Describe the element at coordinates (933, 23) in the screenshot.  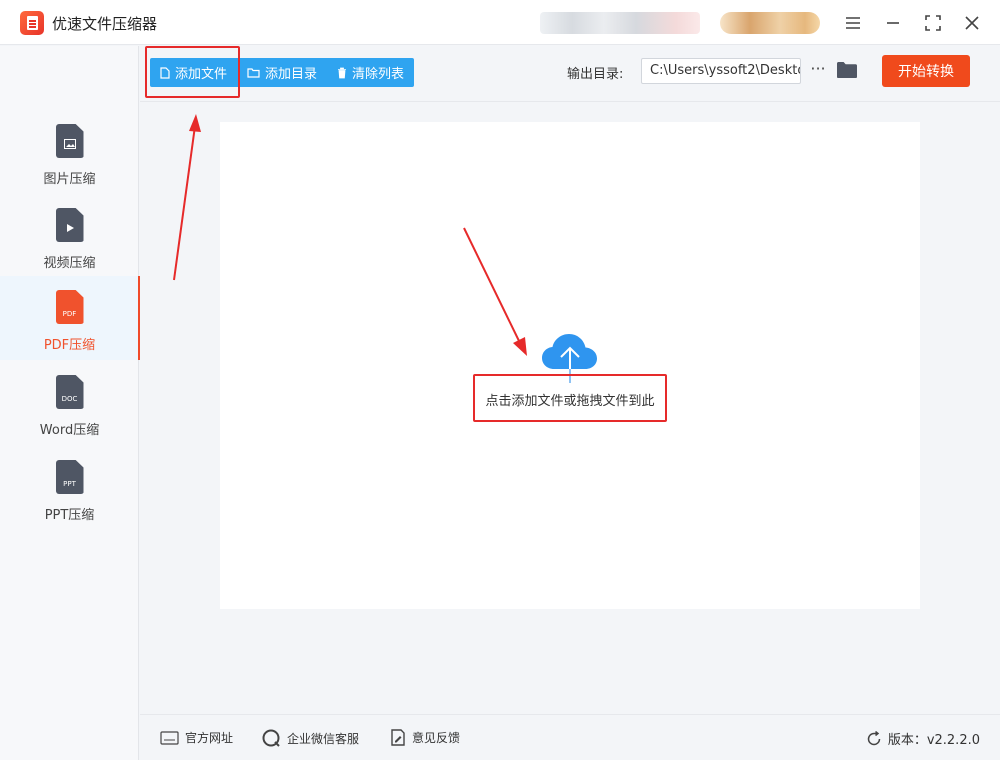
I see `maximize-icon` at that location.